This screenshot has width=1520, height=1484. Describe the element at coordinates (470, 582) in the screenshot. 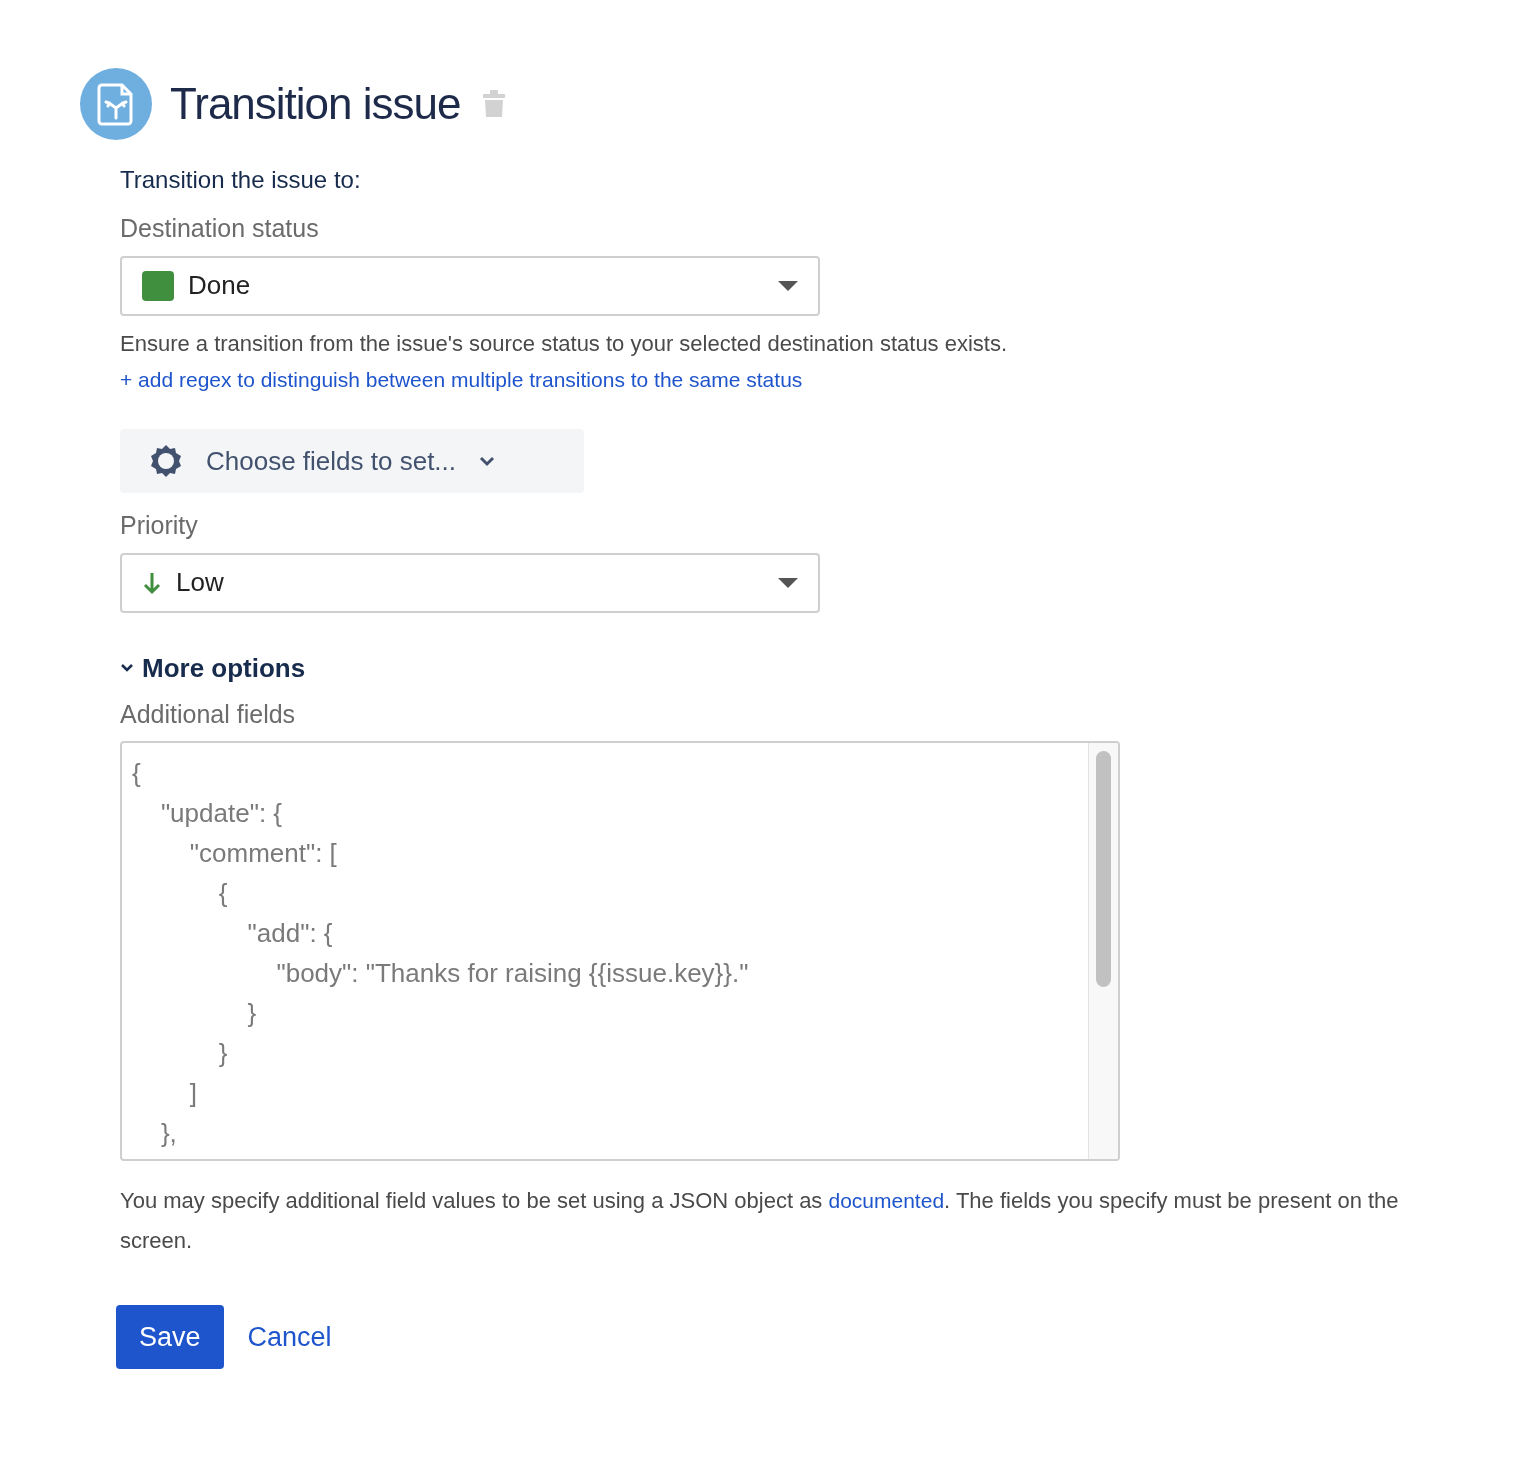

I see `priority-select: Low` at that location.